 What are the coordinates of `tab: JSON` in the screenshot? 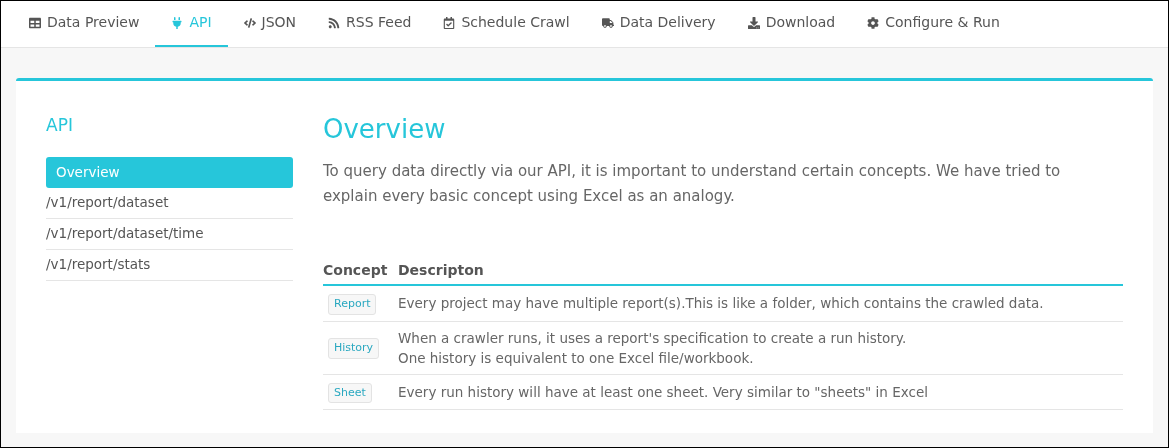 It's located at (270, 24).